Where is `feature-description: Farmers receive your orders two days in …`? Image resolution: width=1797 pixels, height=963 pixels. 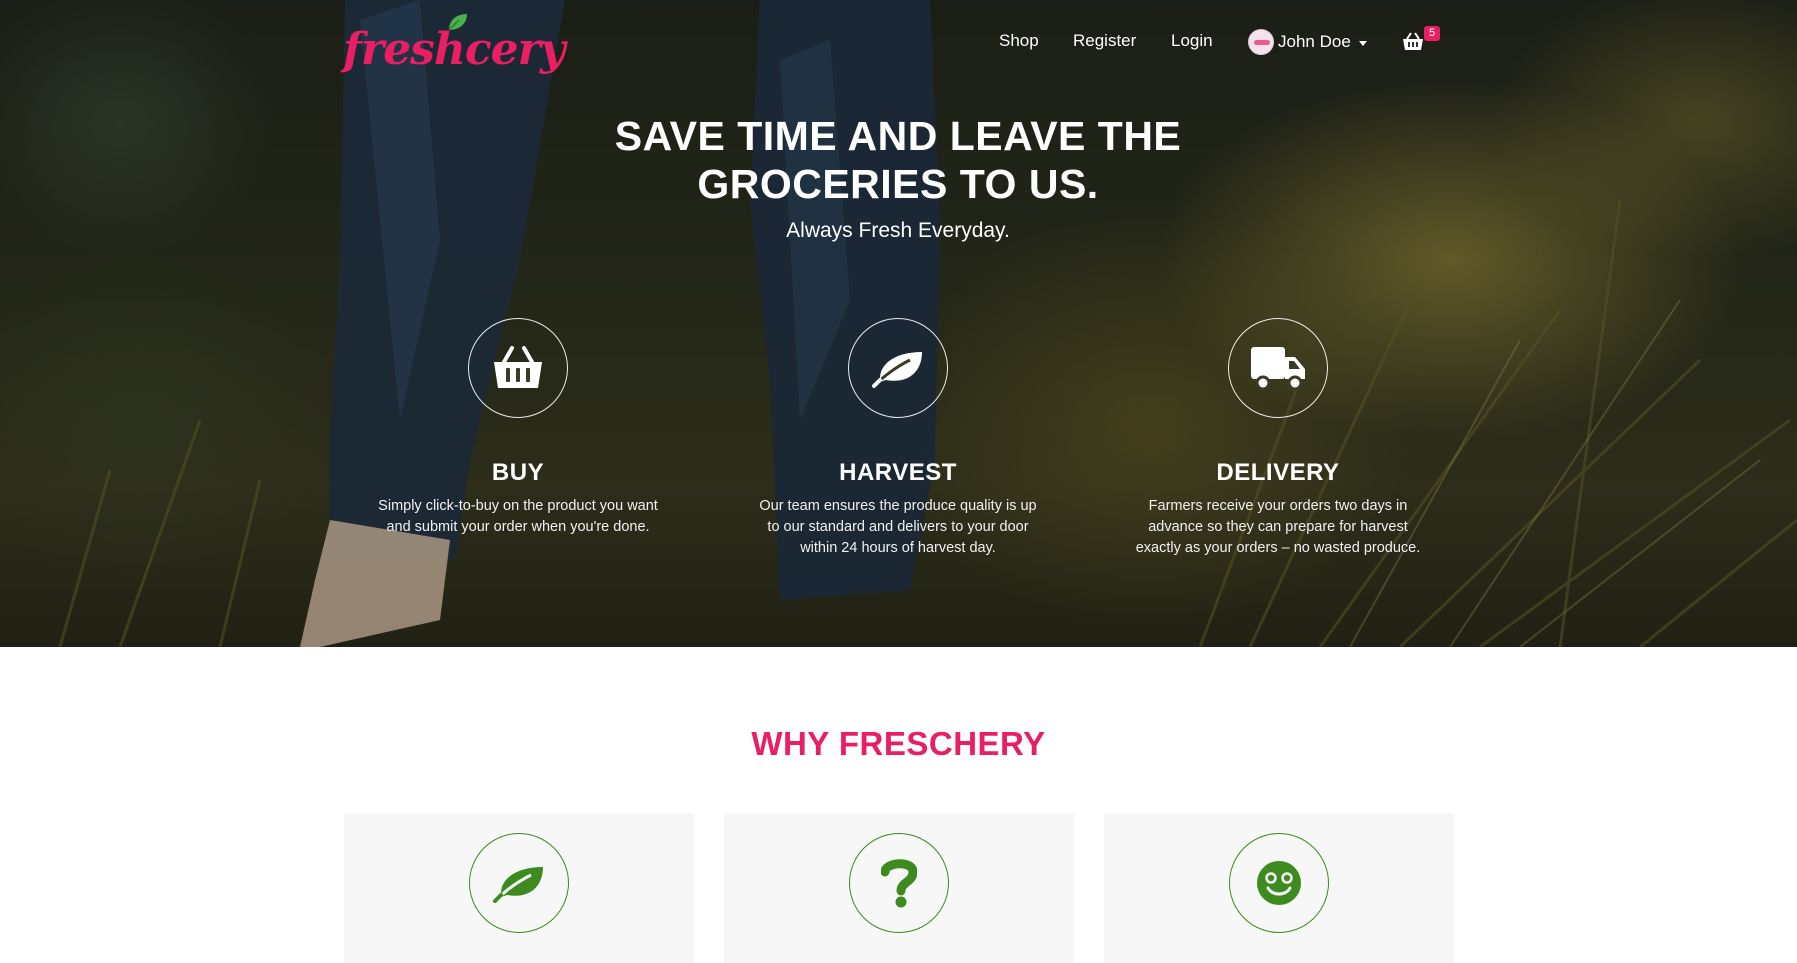 feature-description: Farmers receive your orders two days in … is located at coordinates (1278, 527).